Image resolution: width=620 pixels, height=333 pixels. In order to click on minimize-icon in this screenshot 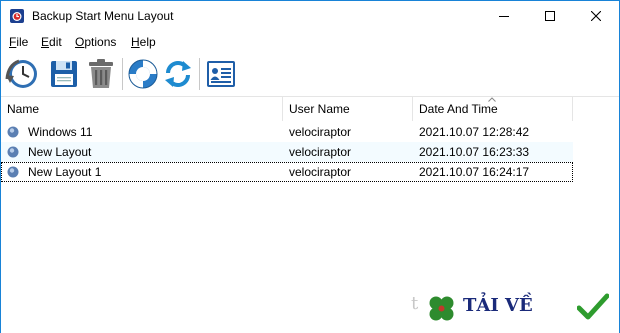, I will do `click(504, 16)`.